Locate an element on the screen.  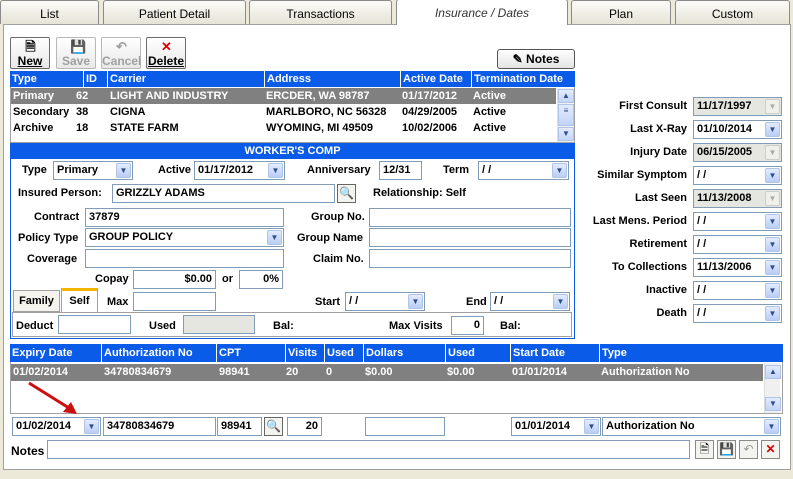
date-select: 11/13/2008 ▼ is located at coordinates (737, 198).